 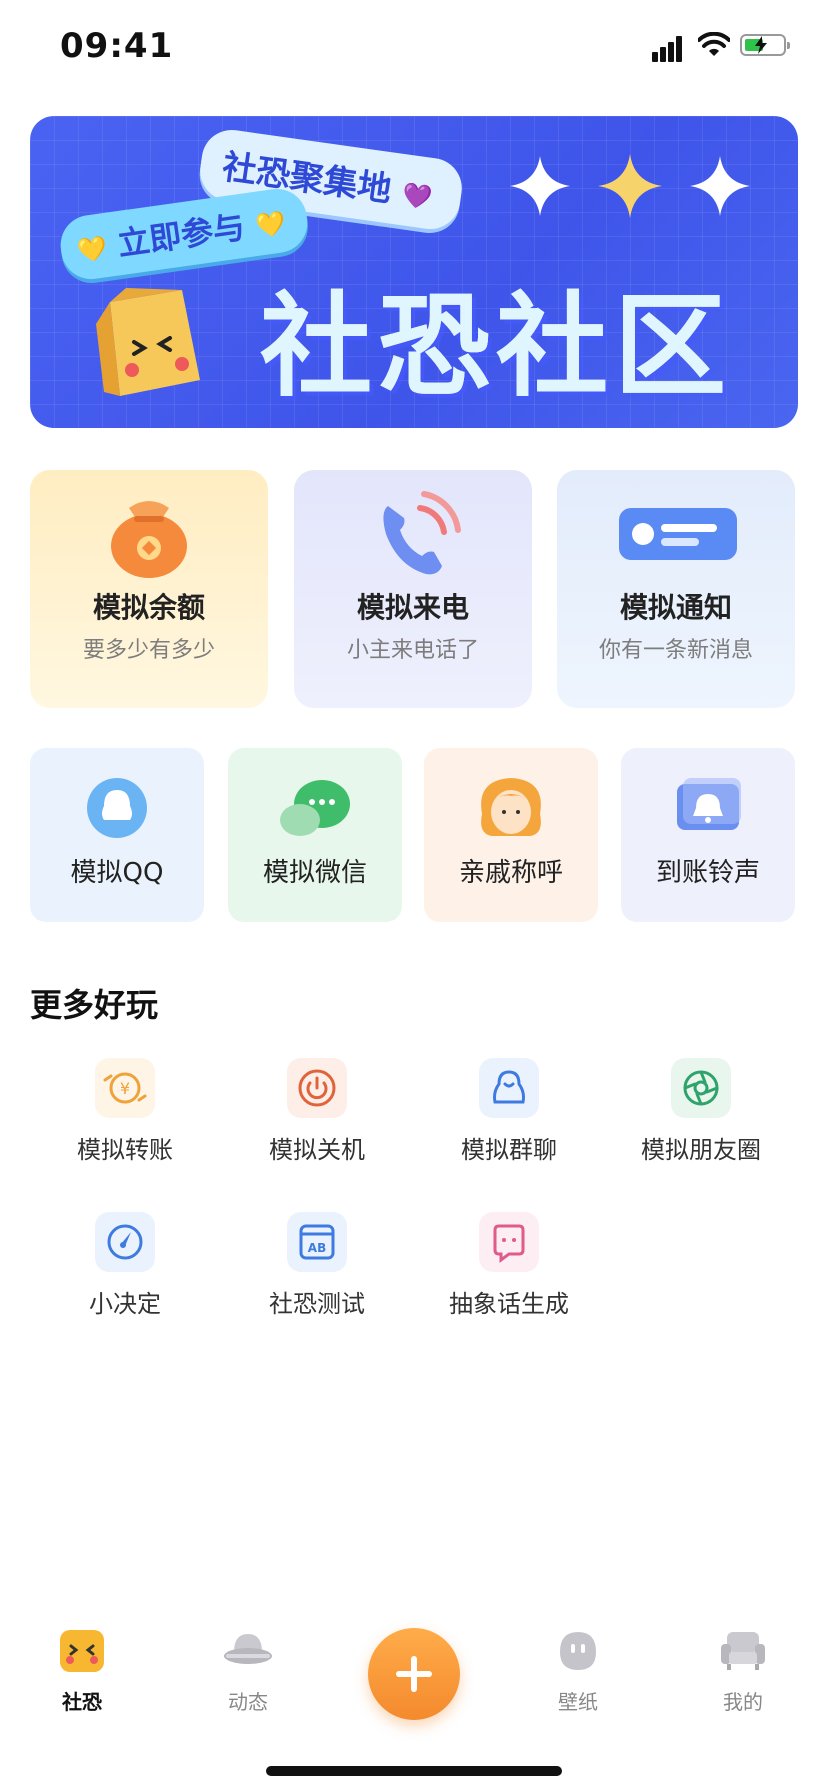 What do you see at coordinates (412, 650) in the screenshot?
I see `card-mock-call-subtitle: 小主来电话了` at bounding box center [412, 650].